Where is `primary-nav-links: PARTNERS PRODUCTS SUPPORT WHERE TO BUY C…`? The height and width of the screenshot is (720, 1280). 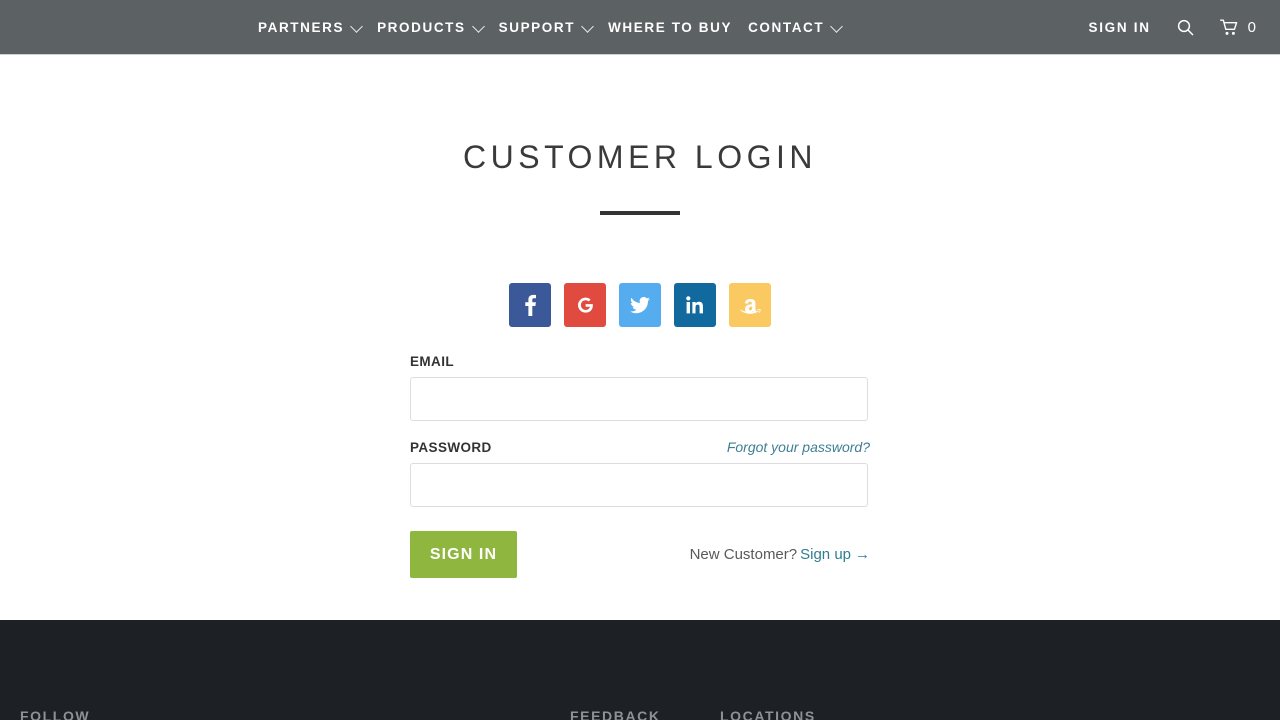 primary-nav-links: PARTNERS PRODUCTS SUPPORT WHERE TO BUY C… is located at coordinates (551, 27).